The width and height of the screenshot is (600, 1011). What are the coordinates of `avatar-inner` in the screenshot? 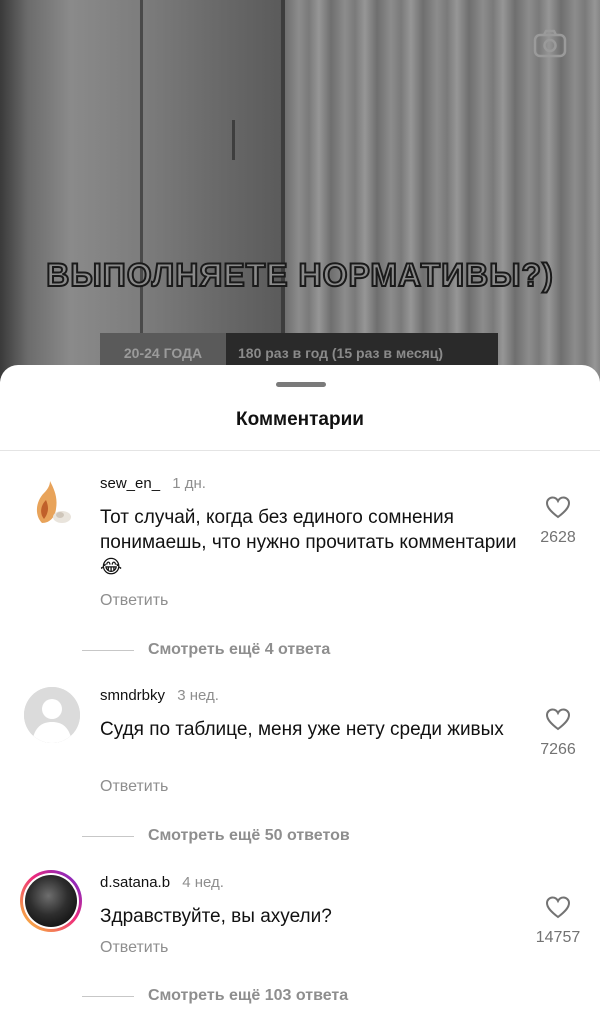 It's located at (51, 901).